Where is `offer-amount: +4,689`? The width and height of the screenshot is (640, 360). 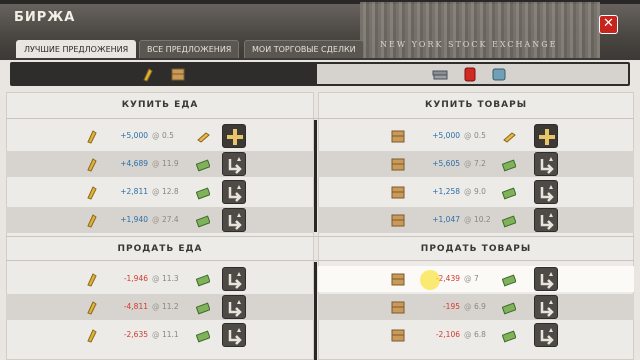 offer-amount: +4,689 is located at coordinates (134, 163).